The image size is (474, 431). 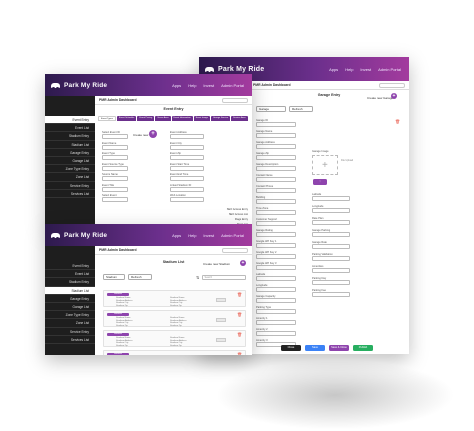 What do you see at coordinates (114, 277) in the screenshot?
I see `stadium-select: Stadium` at bounding box center [114, 277].